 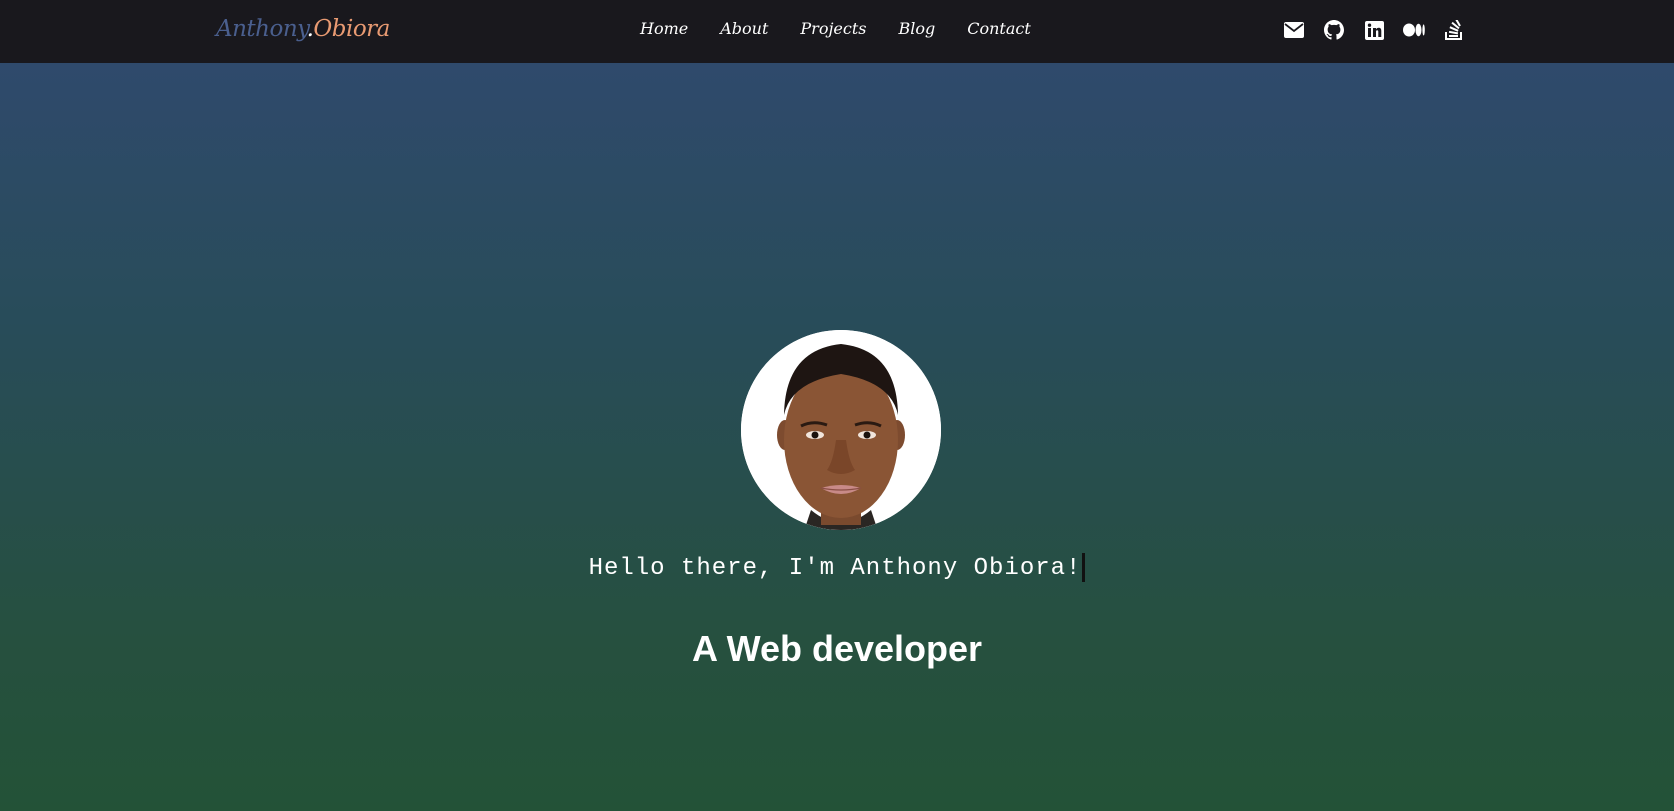 I want to click on brand-last-name: Obiora, so click(x=351, y=29).